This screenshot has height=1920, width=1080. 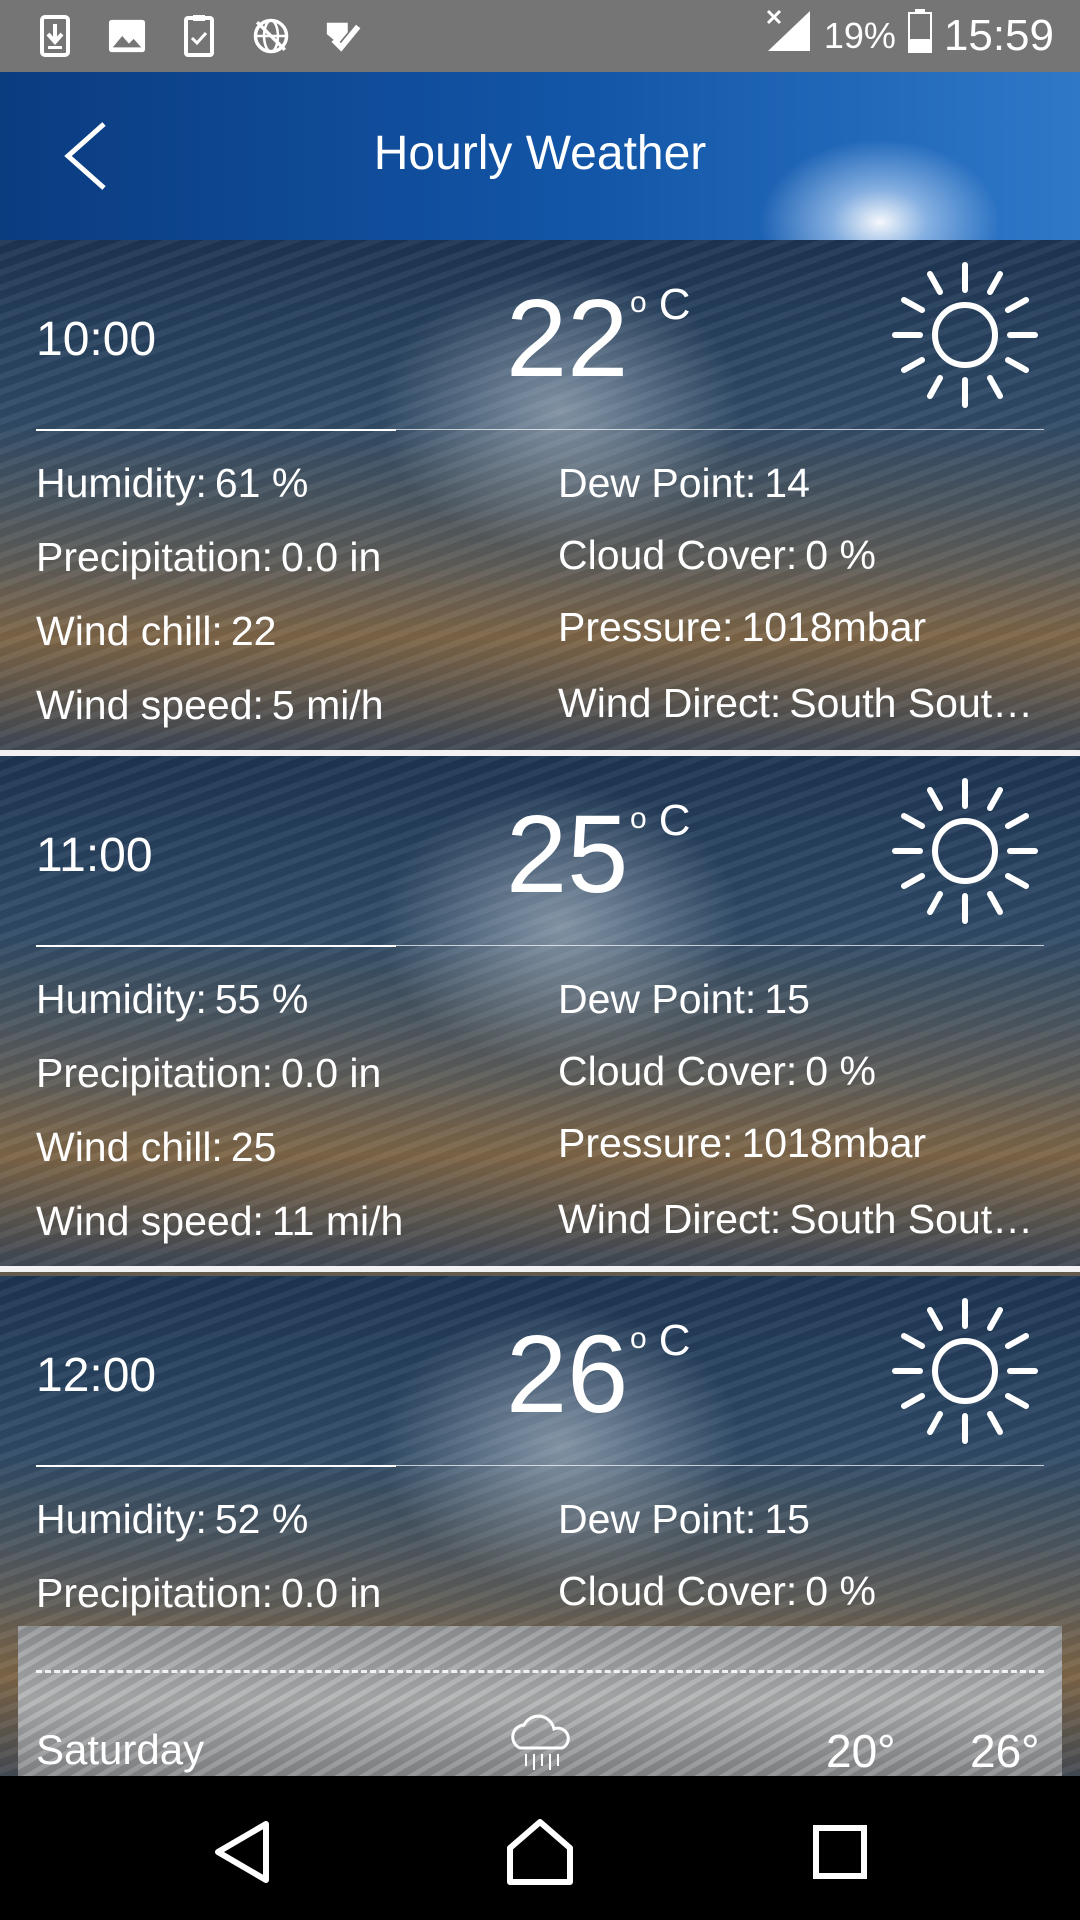 I want to click on system-nav-bar, so click(x=540, y=1848).